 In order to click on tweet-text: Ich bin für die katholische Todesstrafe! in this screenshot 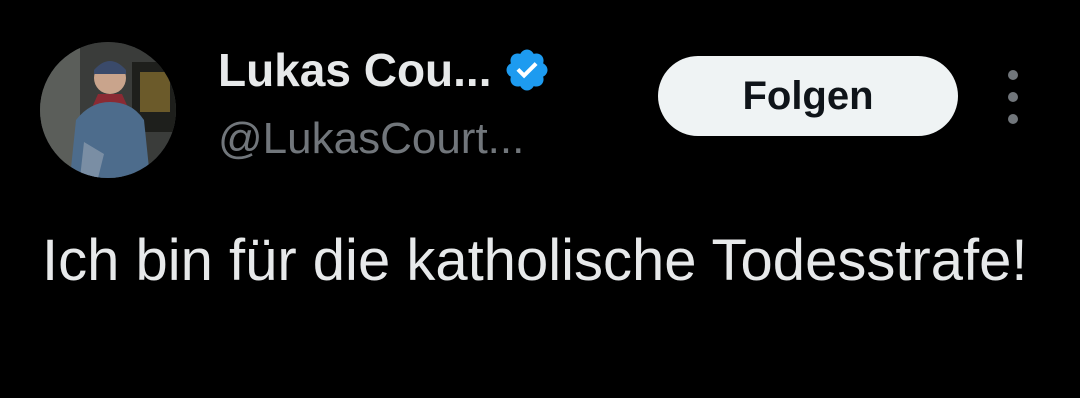, I will do `click(535, 260)`.